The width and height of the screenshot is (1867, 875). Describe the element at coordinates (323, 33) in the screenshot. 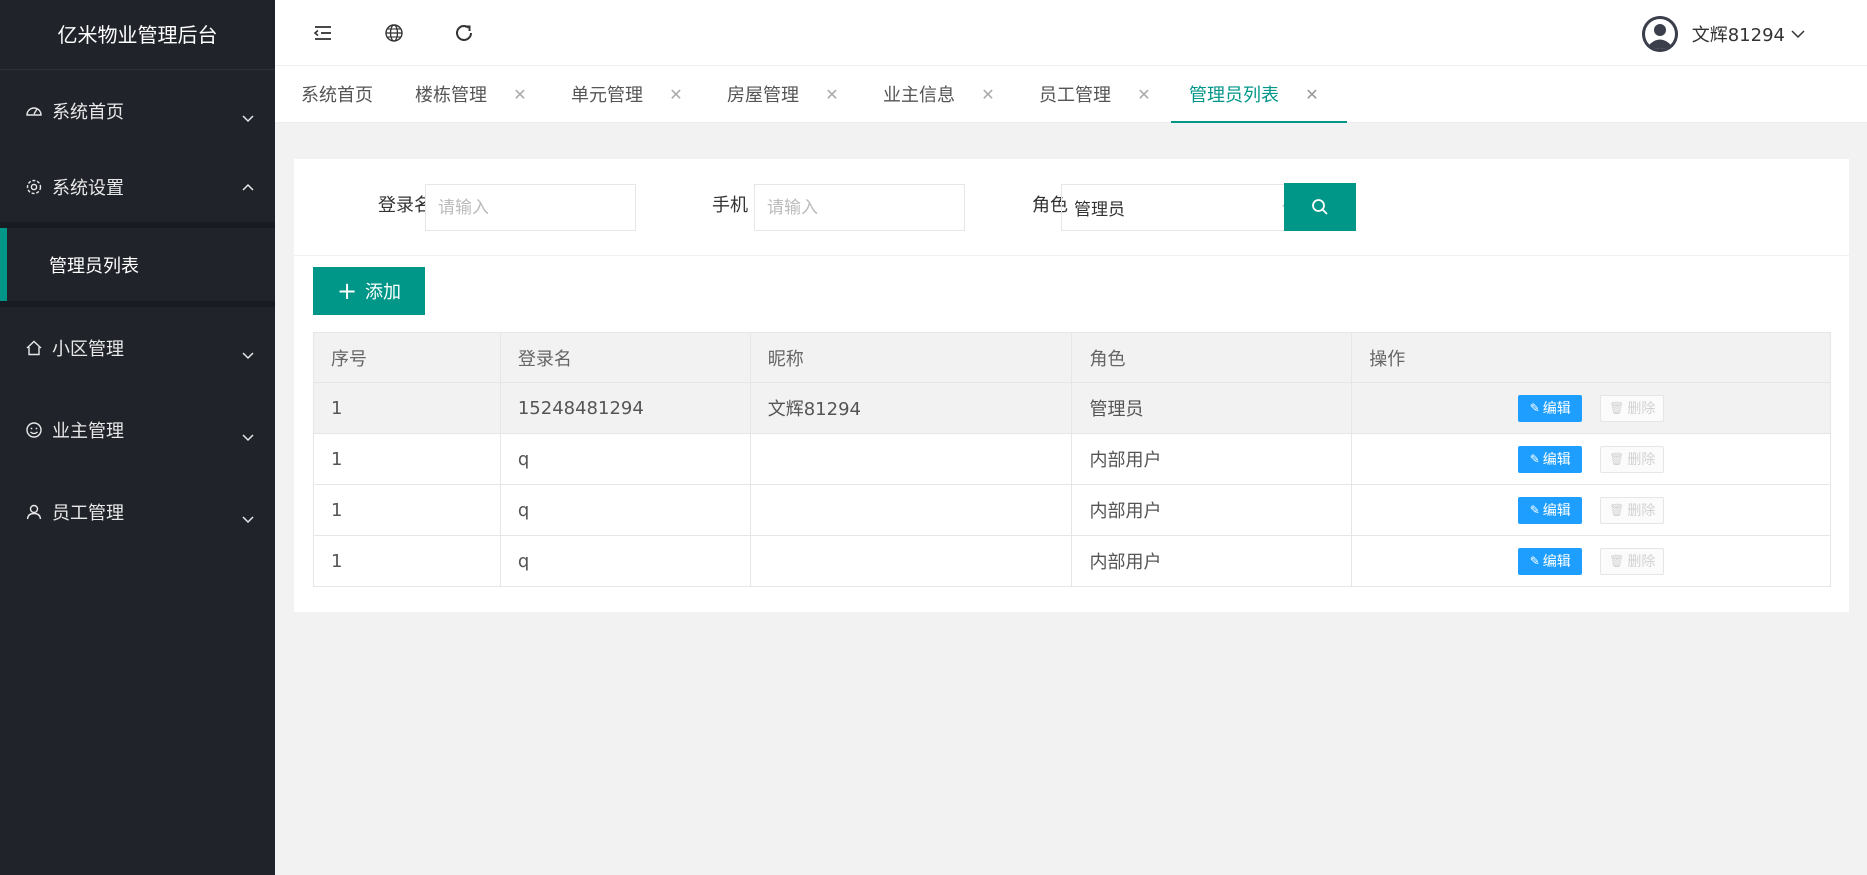

I see `menu-toggle-icon` at that location.